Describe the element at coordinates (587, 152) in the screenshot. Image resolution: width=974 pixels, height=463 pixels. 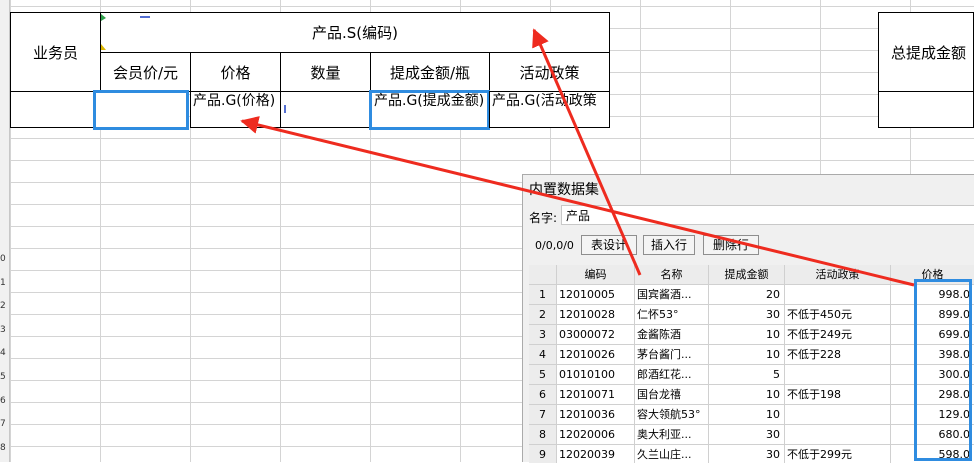
I see `arrow-to-product-code` at that location.